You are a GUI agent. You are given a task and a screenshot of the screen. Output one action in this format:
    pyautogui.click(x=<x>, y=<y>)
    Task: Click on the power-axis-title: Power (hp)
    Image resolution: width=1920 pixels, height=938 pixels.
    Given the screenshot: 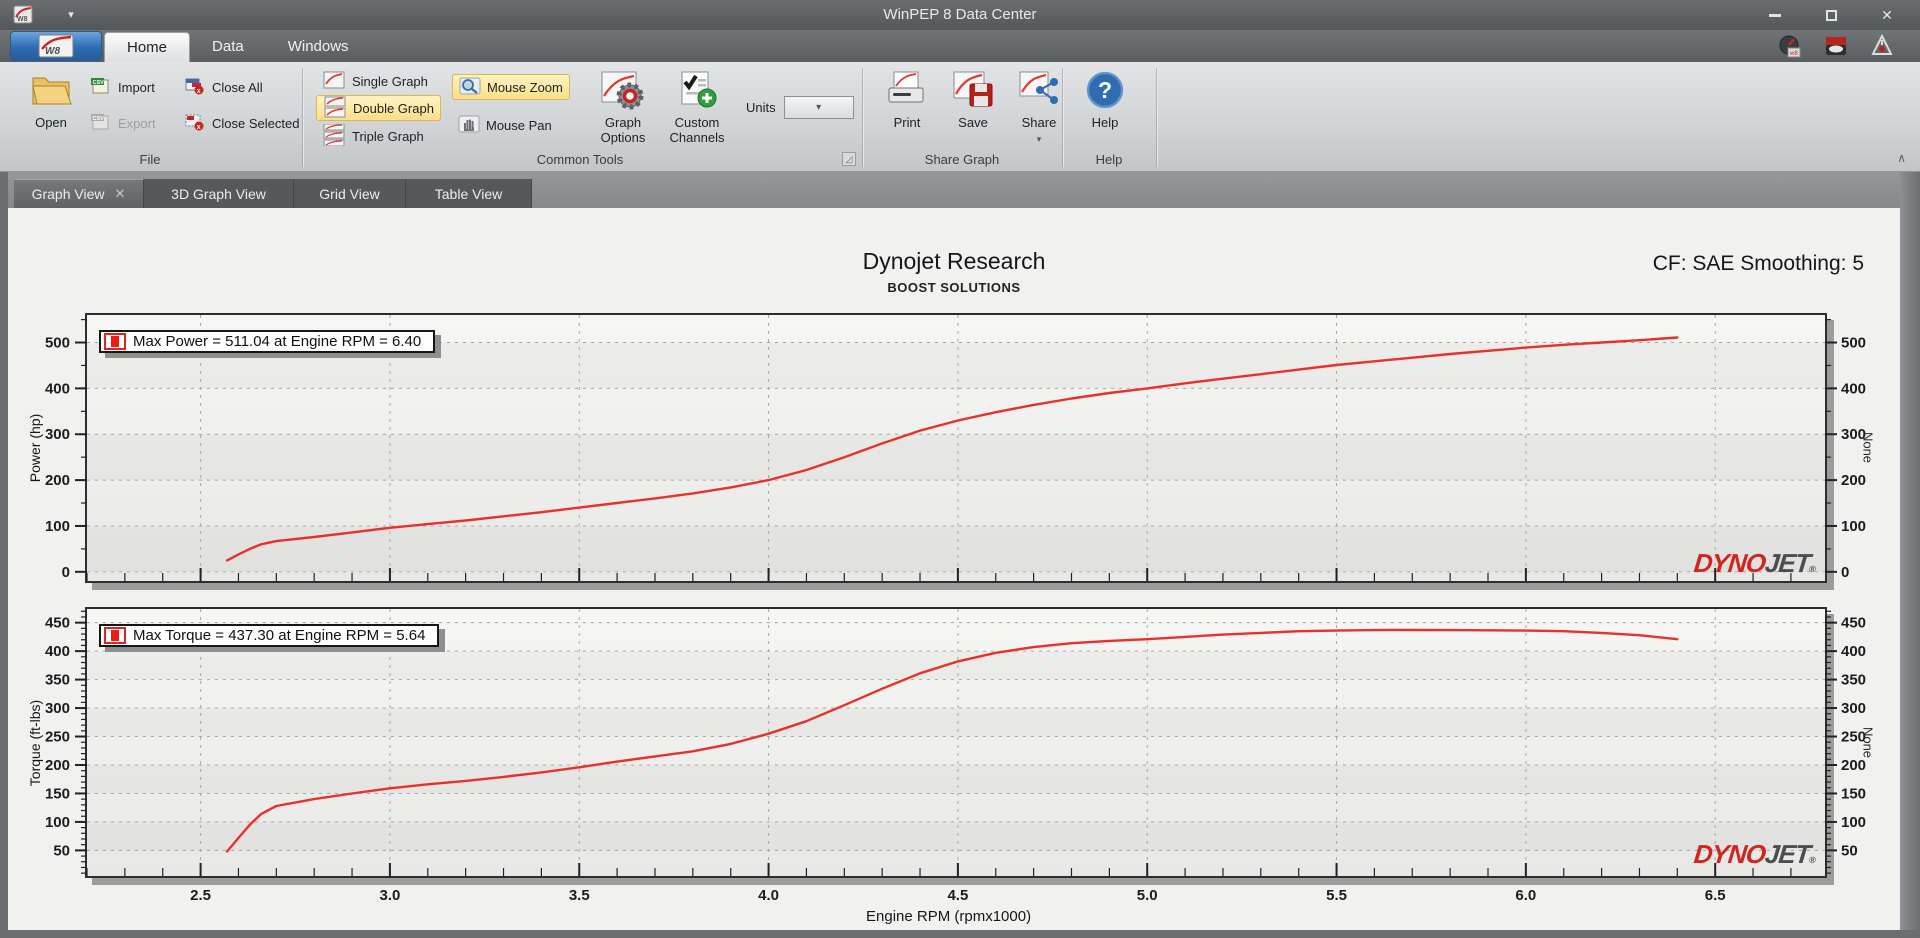 What is the action you would take?
    pyautogui.click(x=35, y=448)
    